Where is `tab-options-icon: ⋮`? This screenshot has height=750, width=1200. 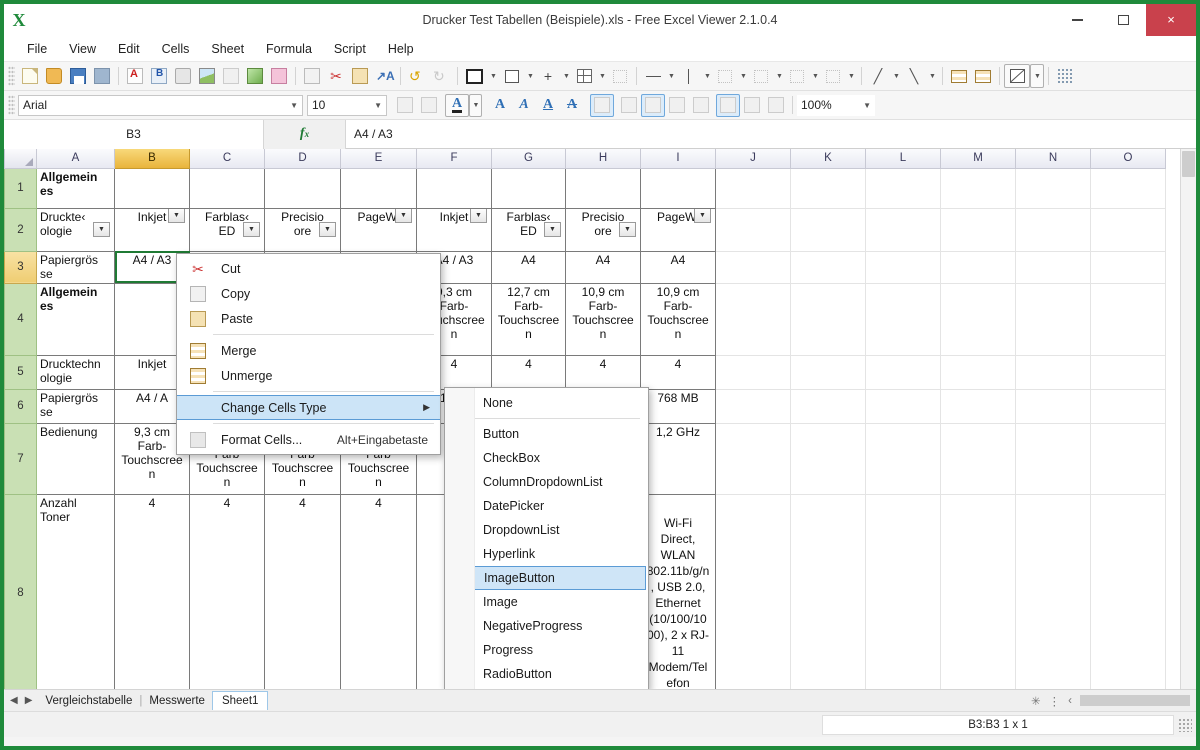
tab-options-icon: ⋮ is located at coordinates (1055, 701).